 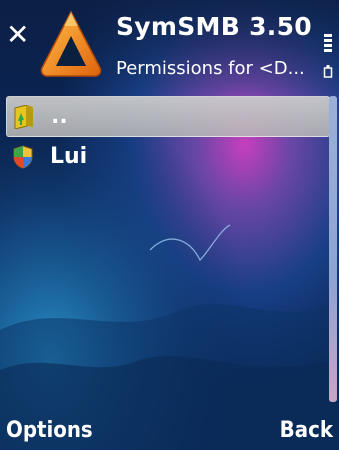 I want to click on signal-indicator-icon, so click(x=328, y=56).